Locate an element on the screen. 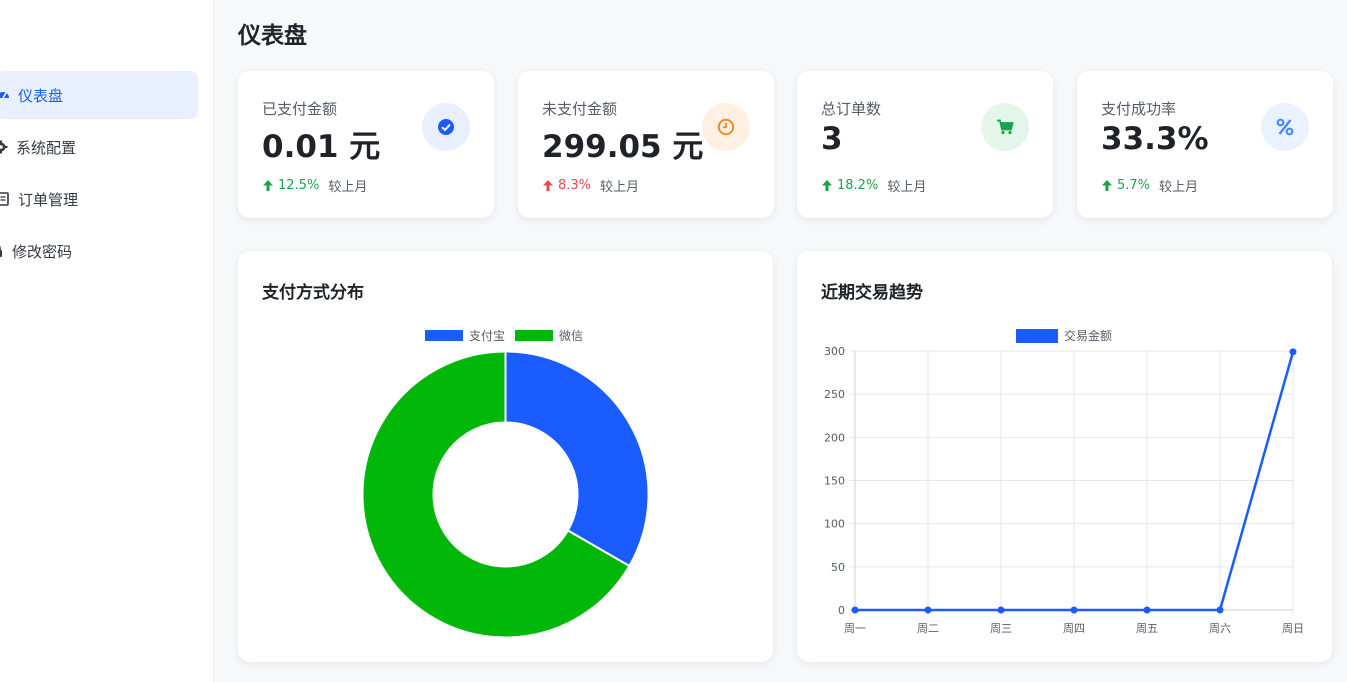  lock-icon is located at coordinates (1, 251).